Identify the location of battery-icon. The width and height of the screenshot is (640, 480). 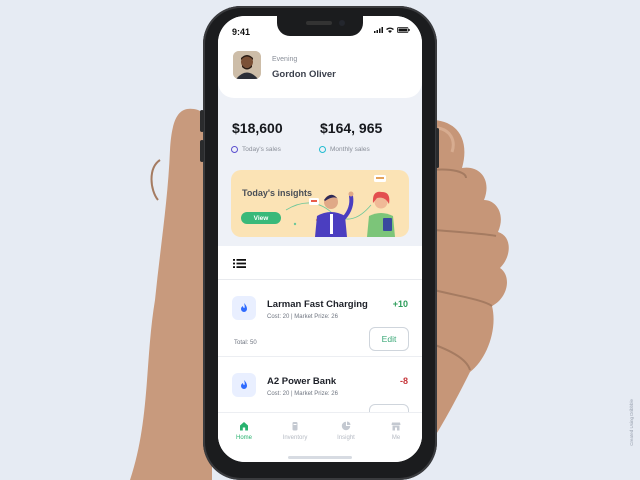
(403, 30).